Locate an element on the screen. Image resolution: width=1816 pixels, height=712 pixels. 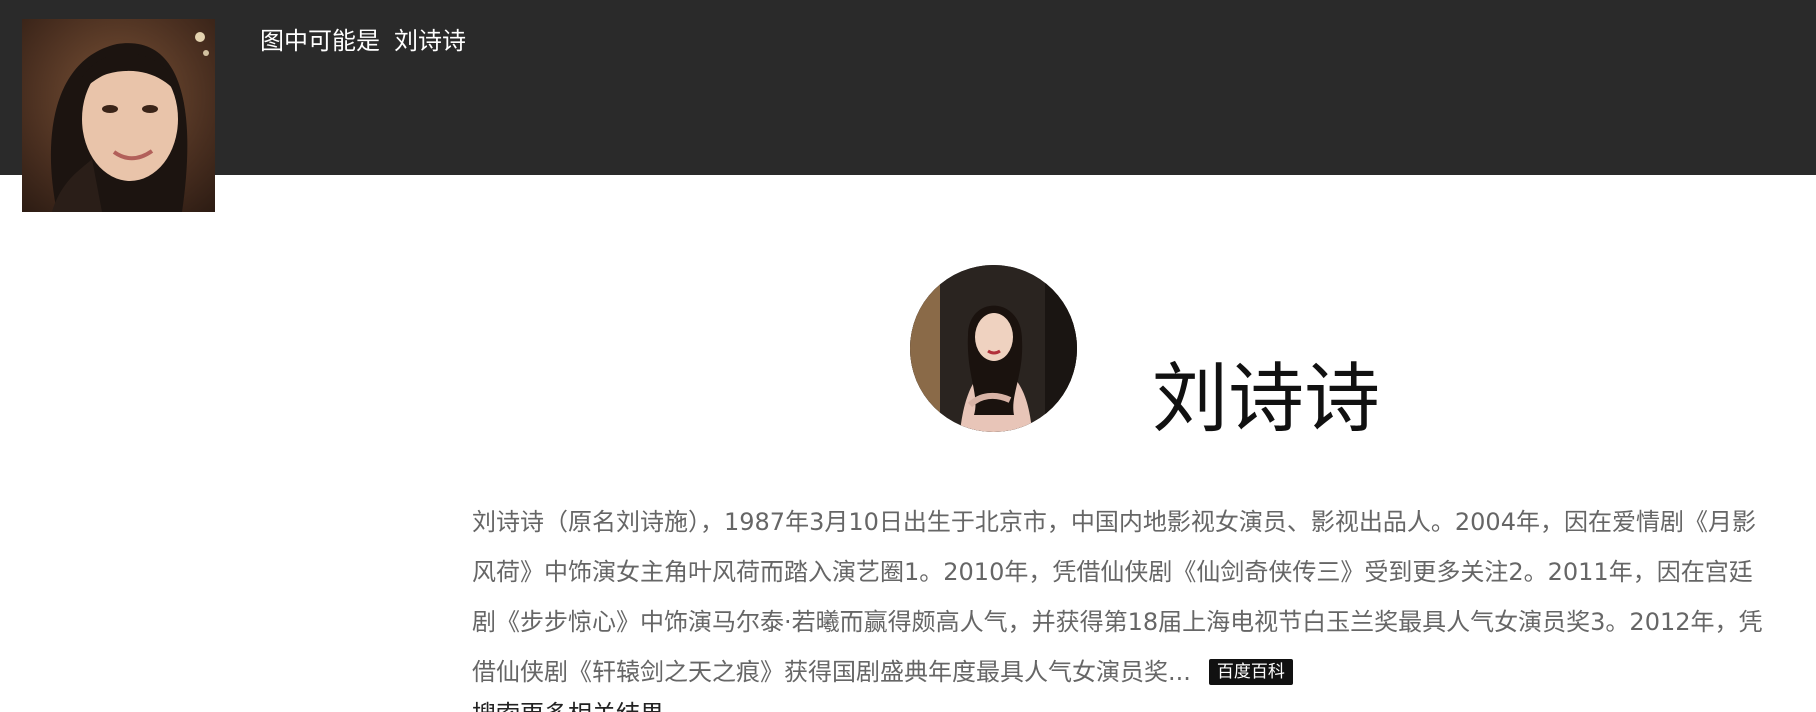
more-results-link: 搜索更多相关结果 is located at coordinates (568, 704).